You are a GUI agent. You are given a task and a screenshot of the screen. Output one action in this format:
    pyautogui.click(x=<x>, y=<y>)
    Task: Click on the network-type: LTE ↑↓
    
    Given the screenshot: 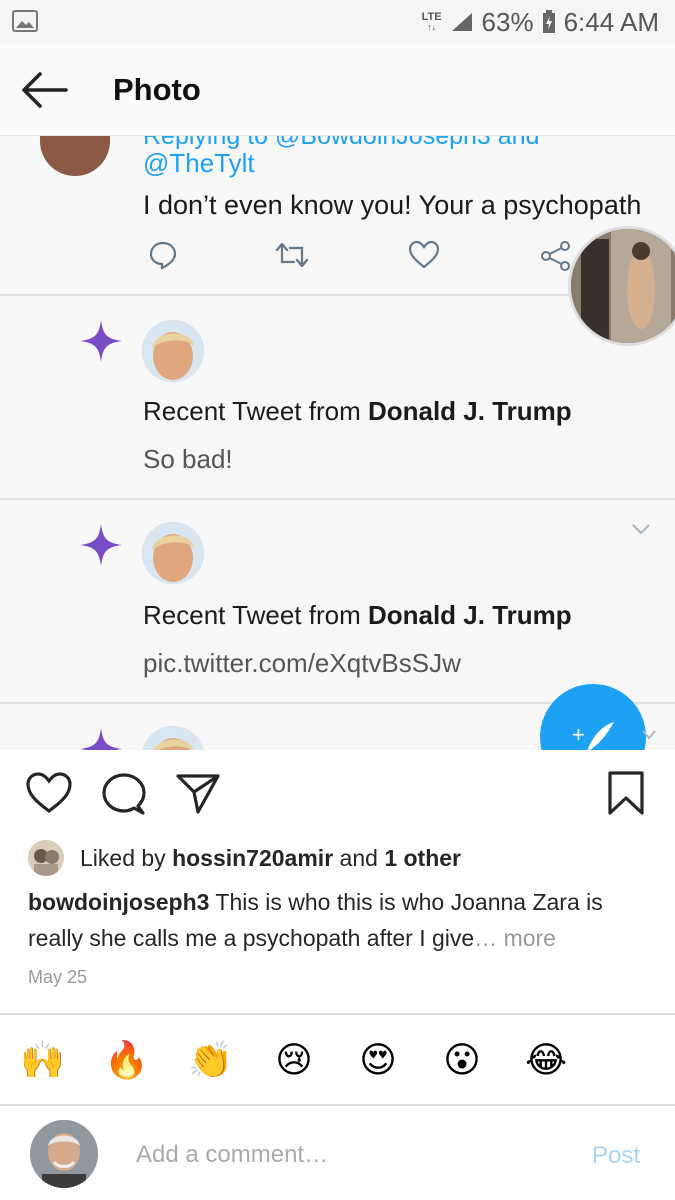 What is the action you would take?
    pyautogui.click(x=431, y=22)
    